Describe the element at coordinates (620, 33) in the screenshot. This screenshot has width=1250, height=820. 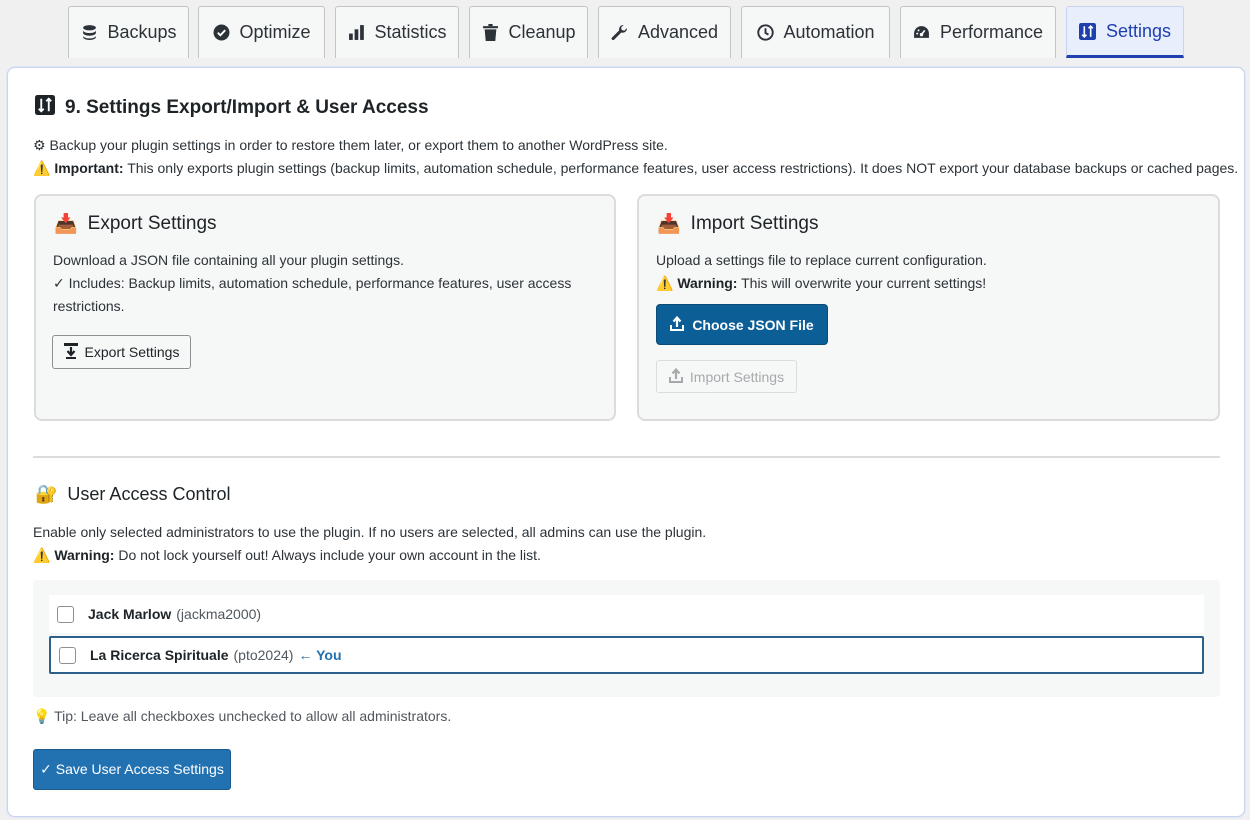
I see `wrench-icon` at that location.